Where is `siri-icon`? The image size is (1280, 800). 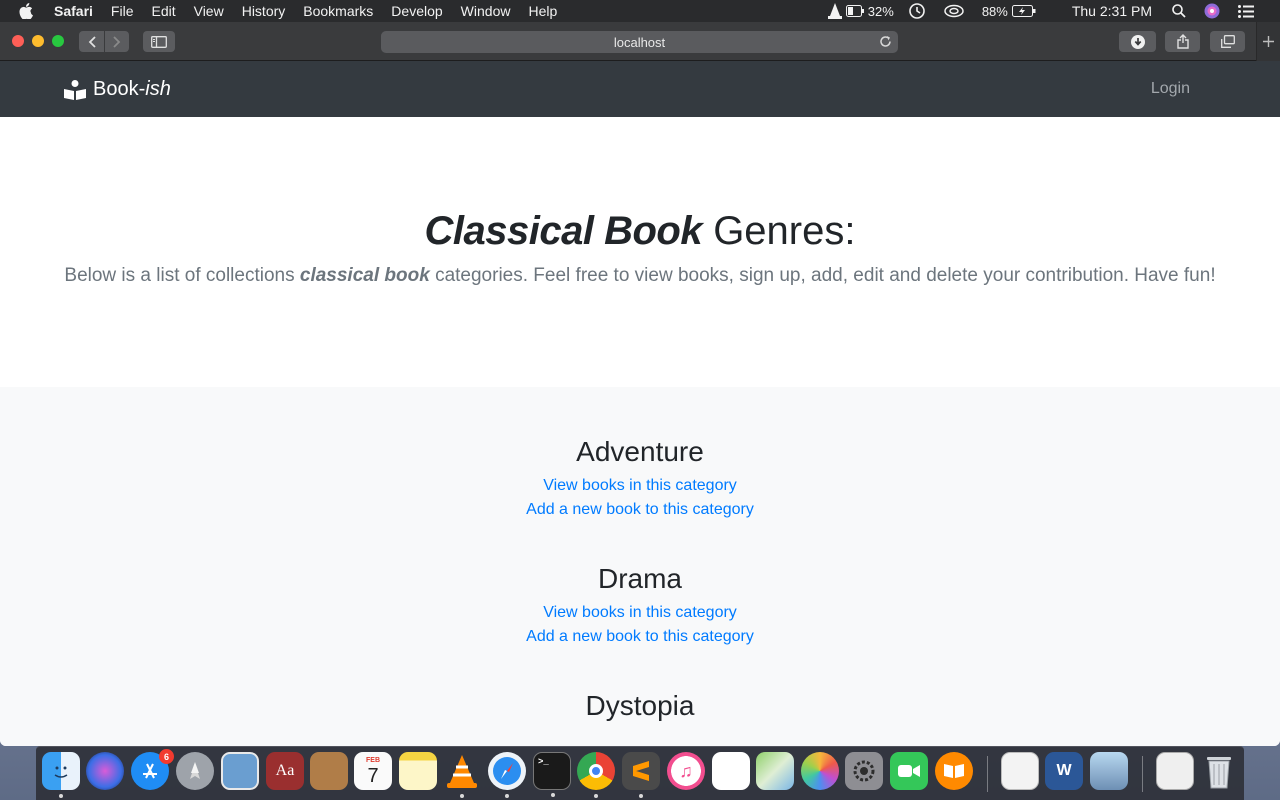 siri-icon is located at coordinates (105, 771).